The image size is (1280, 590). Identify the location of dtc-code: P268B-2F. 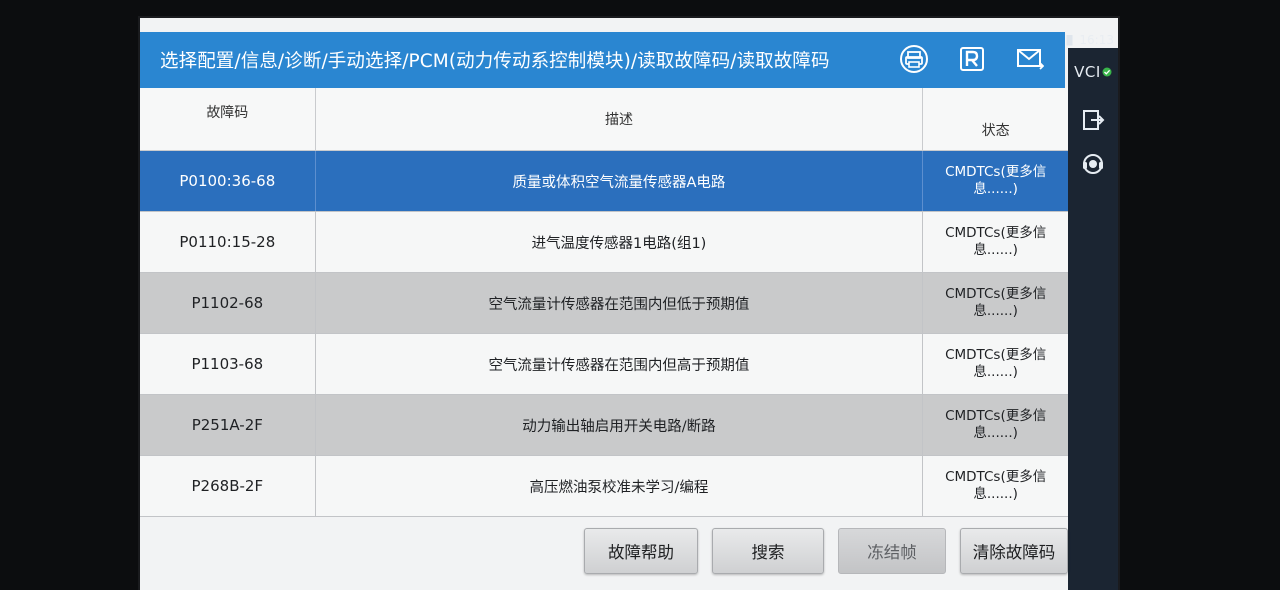
(228, 486).